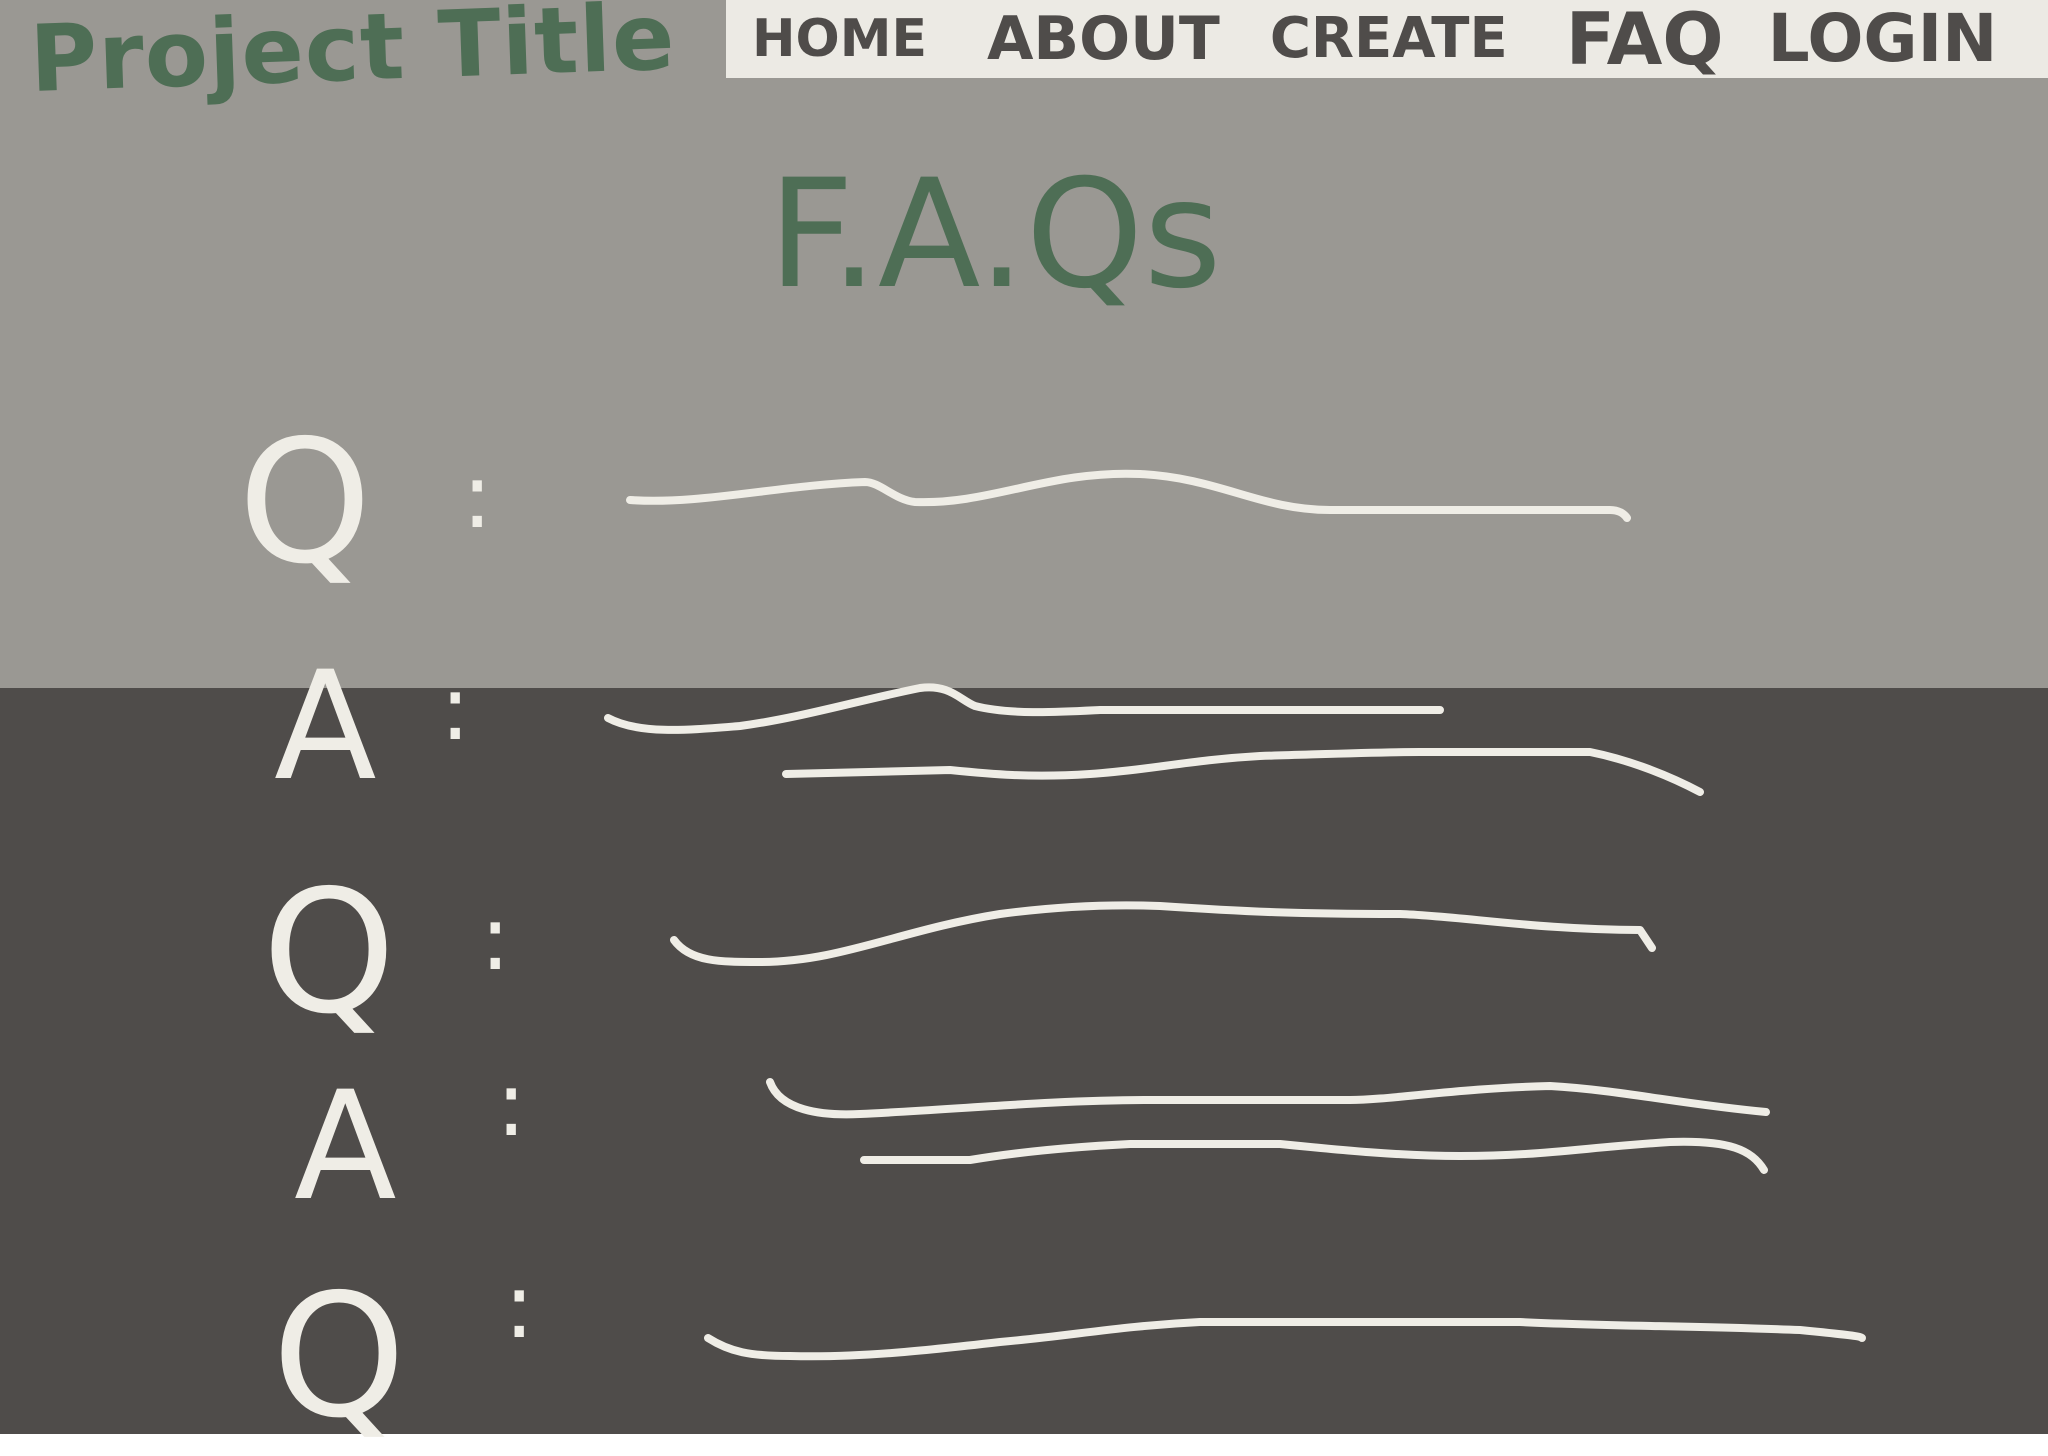 The image size is (2048, 1456). Describe the element at coordinates (1128, 495) in the screenshot. I see `question-1-line` at that location.